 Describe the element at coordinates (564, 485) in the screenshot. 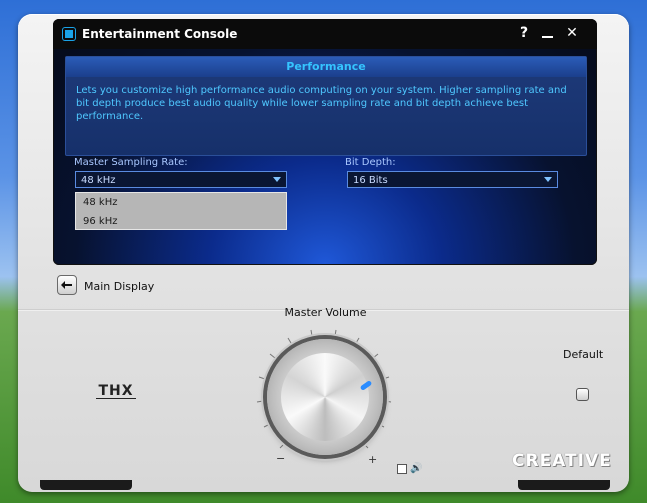

I see `right-foot` at that location.